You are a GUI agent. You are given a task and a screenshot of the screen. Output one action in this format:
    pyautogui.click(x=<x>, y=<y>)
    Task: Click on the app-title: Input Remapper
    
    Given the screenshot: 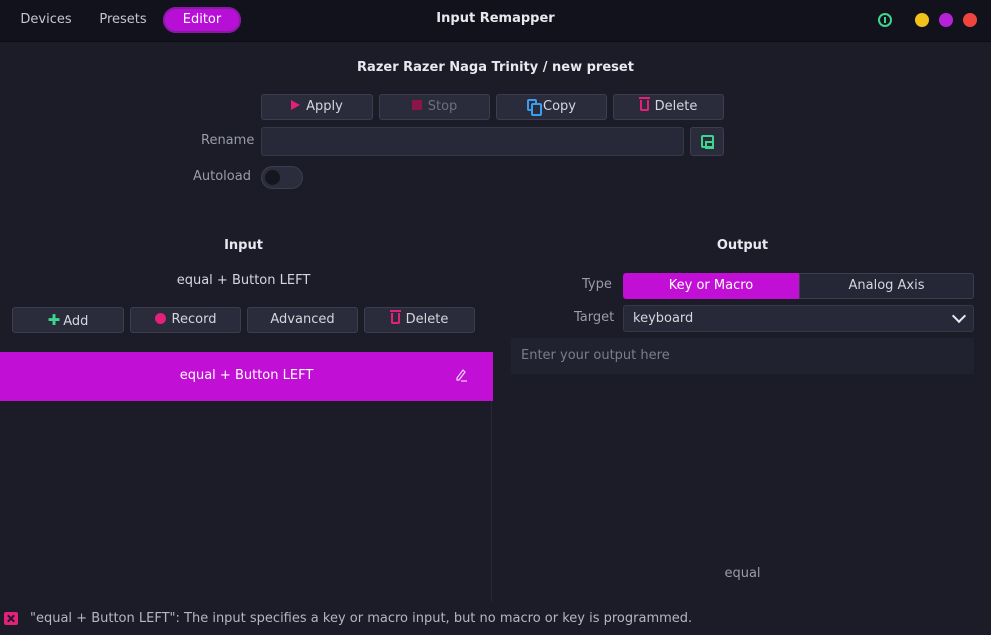 What is the action you would take?
    pyautogui.click(x=495, y=18)
    